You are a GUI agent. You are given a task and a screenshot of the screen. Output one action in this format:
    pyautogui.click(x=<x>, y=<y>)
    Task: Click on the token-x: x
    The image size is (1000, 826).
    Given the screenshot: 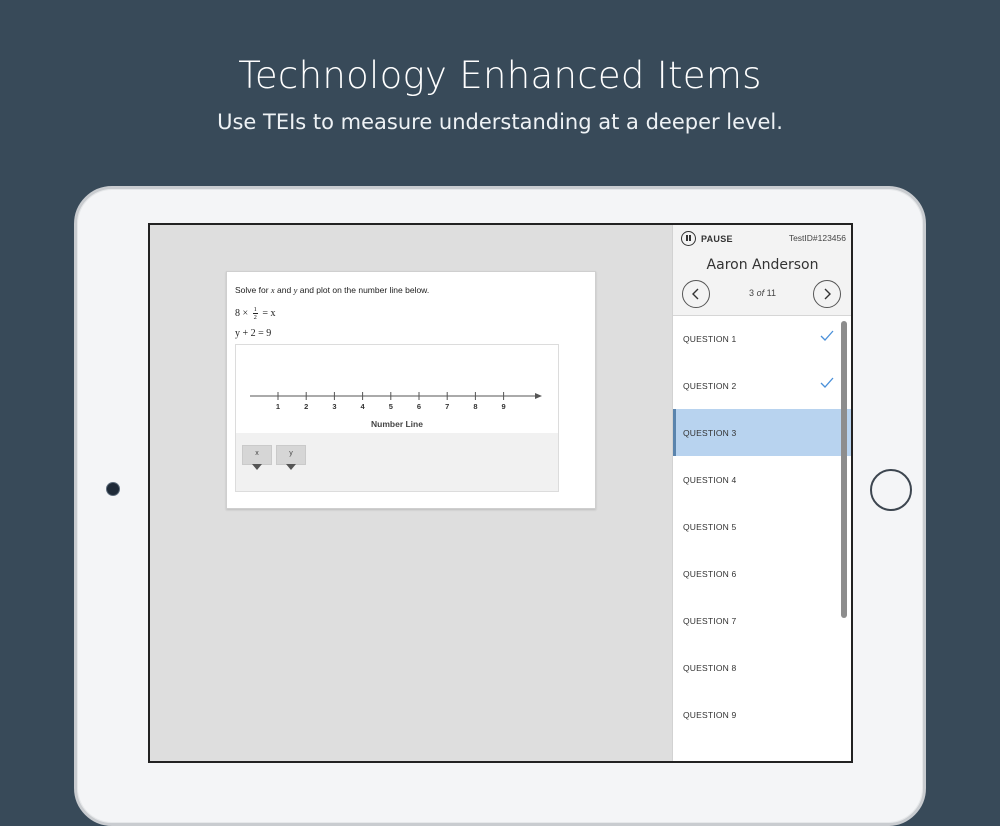 What is the action you would take?
    pyautogui.click(x=257, y=457)
    